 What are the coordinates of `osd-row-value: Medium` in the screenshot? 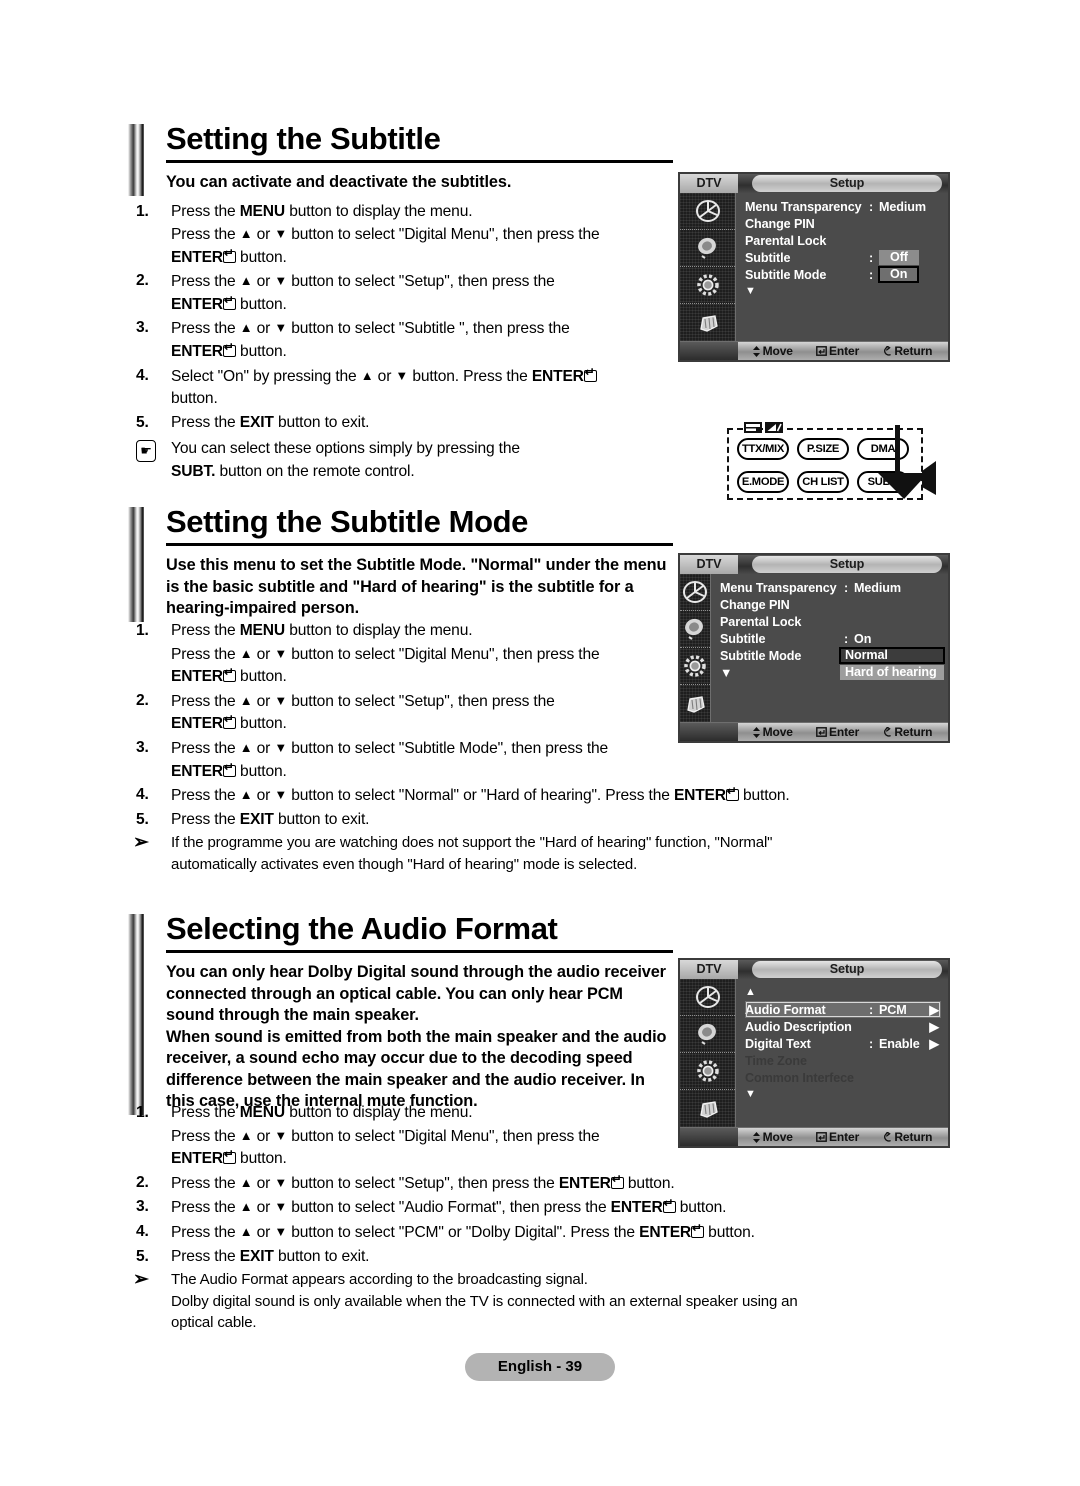 It's located at (902, 206).